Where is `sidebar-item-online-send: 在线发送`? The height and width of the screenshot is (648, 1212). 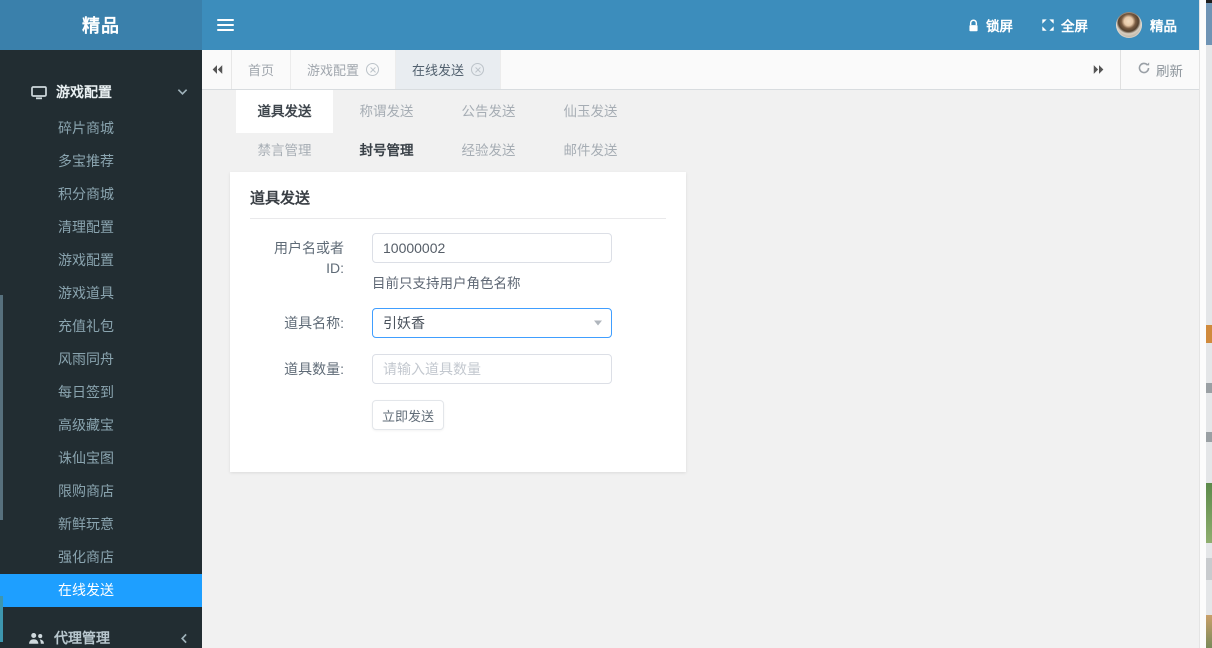
sidebar-item-online-send: 在线发送 is located at coordinates (101, 590).